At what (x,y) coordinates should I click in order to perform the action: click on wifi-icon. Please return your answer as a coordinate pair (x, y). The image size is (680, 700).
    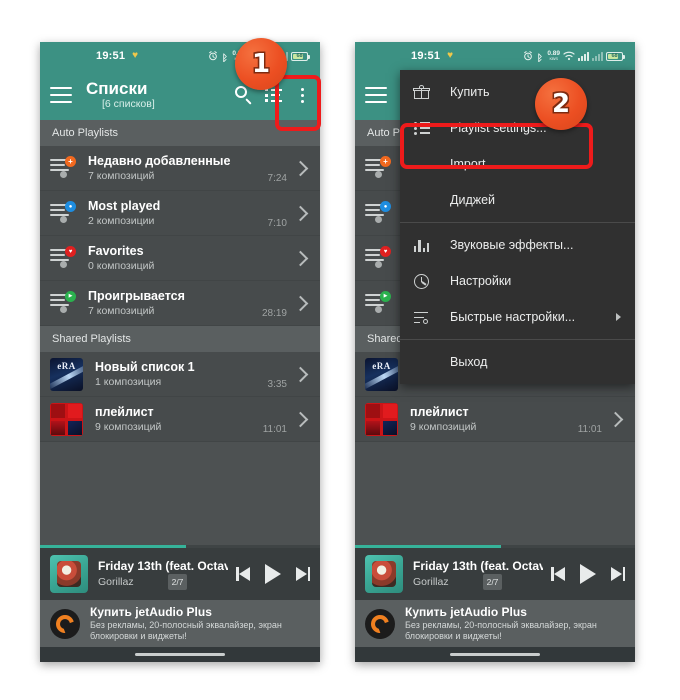
    Looking at the image, I should click on (569, 56).